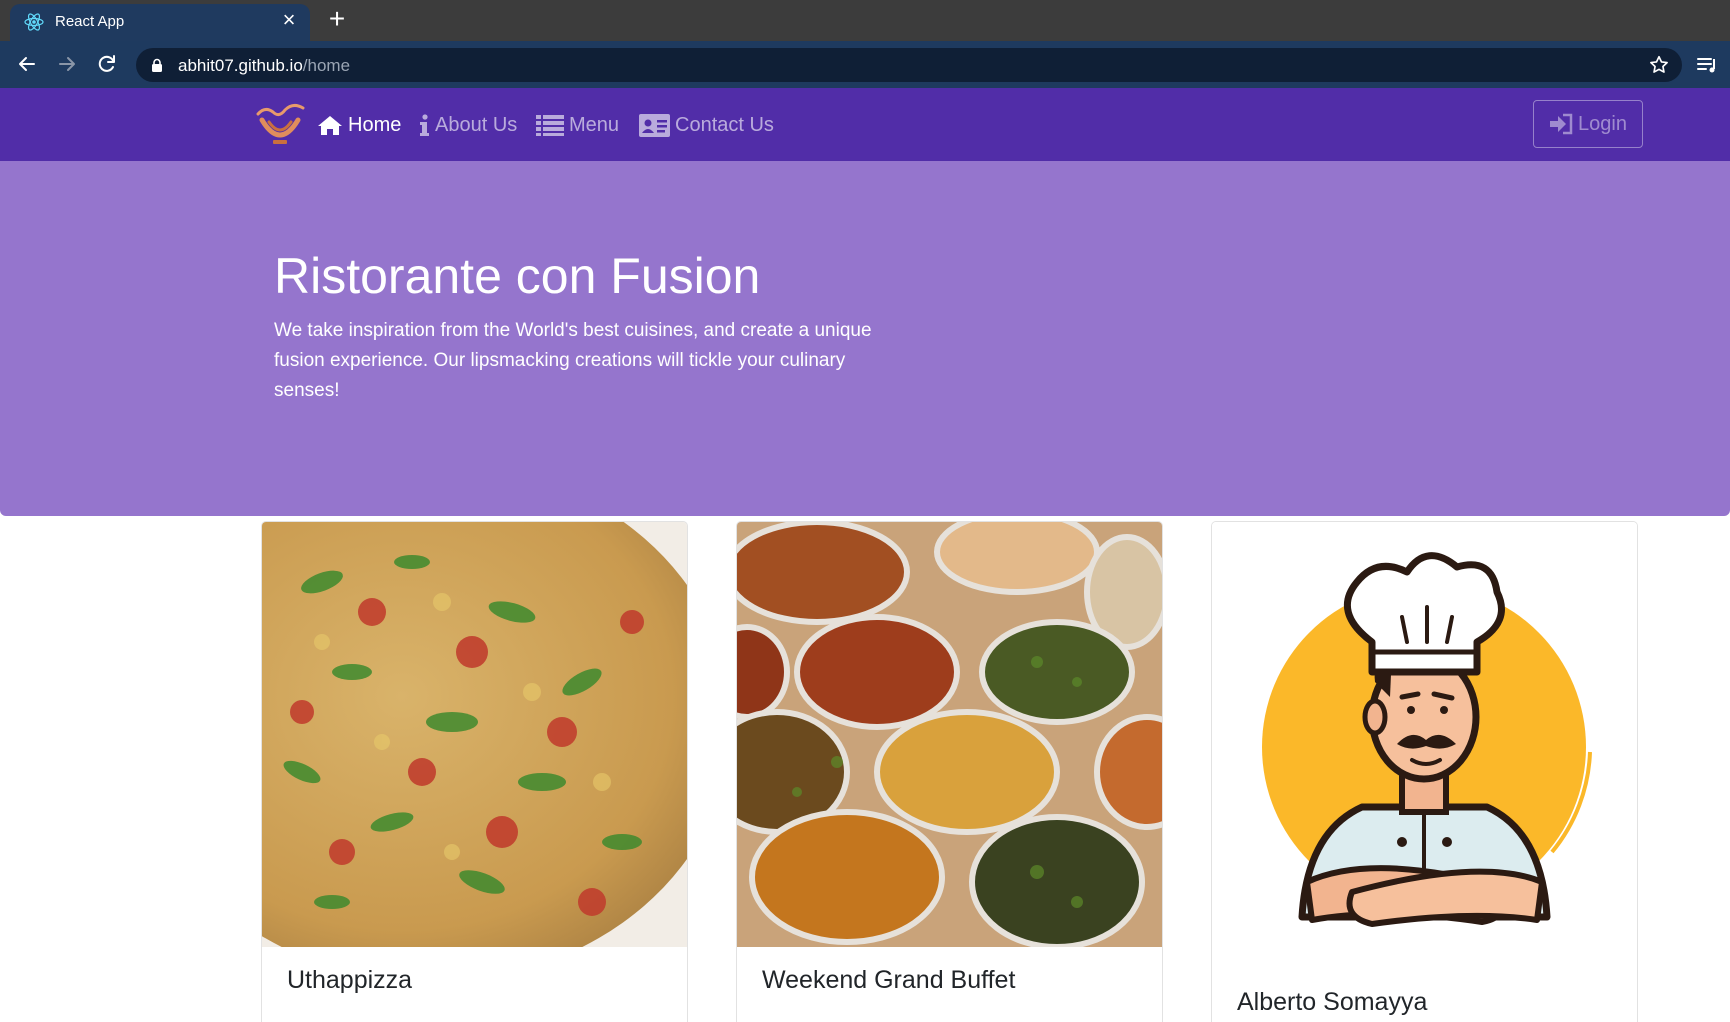  What do you see at coordinates (724, 124) in the screenshot?
I see `nav-label-contact: Contact Us` at bounding box center [724, 124].